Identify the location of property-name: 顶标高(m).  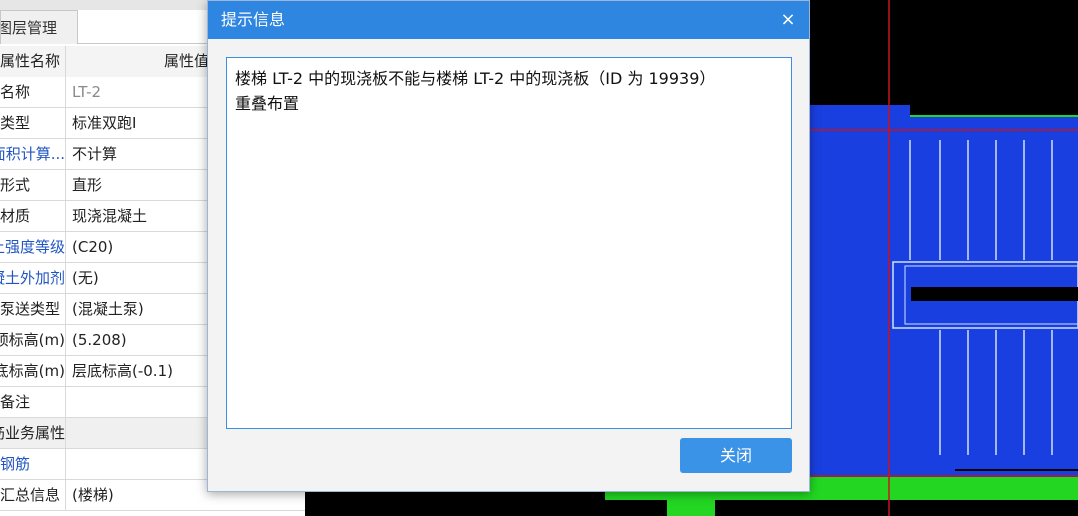
(32, 340).